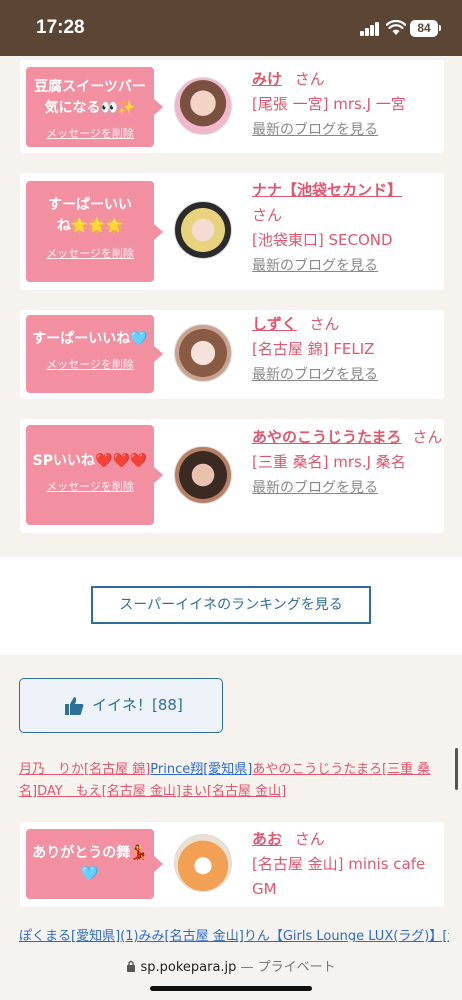  I want to click on girl-name-link: しずく, so click(274, 324).